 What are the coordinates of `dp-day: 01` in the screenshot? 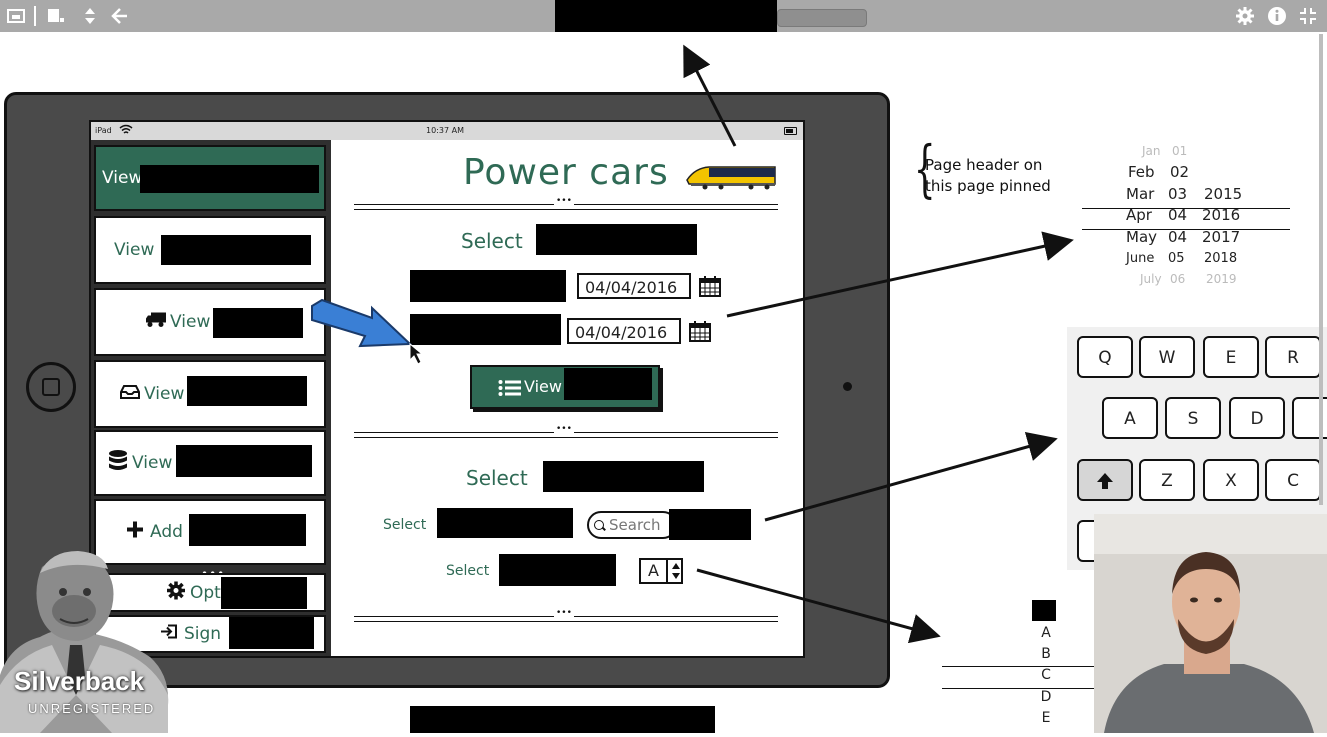 It's located at (1180, 151).